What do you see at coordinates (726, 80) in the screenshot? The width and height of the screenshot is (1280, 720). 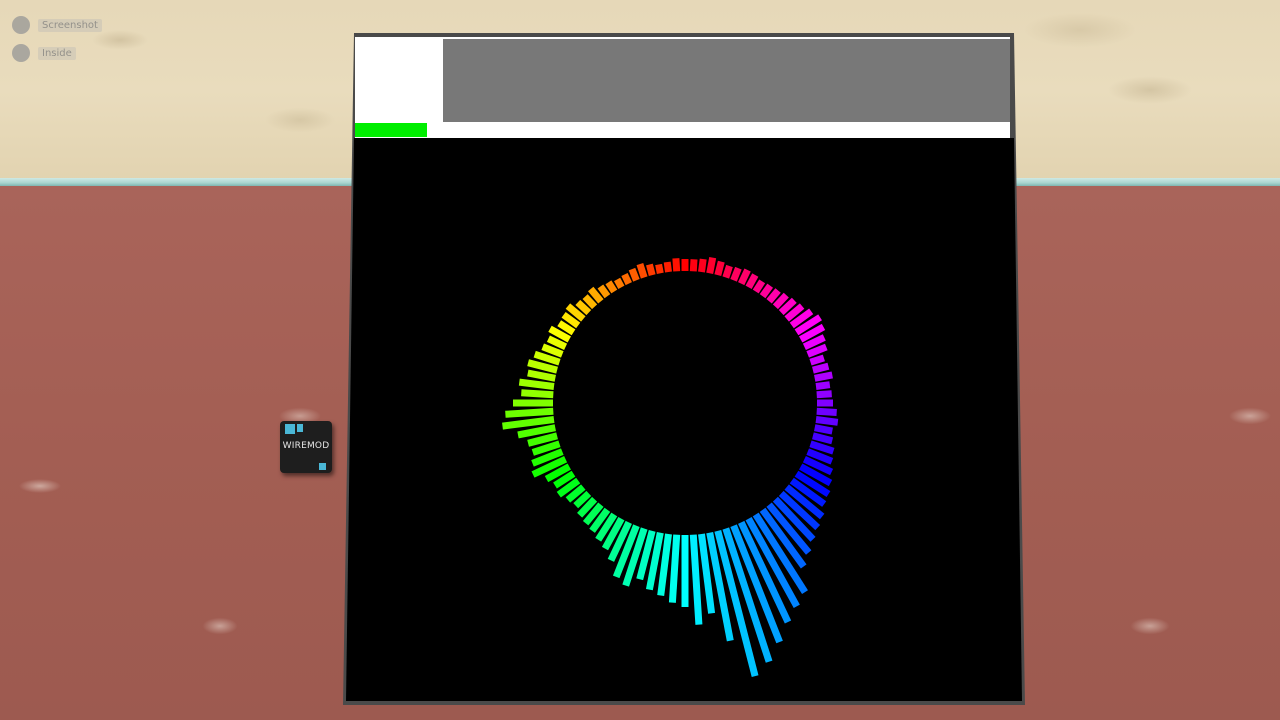 I see `screen-gray-block` at bounding box center [726, 80].